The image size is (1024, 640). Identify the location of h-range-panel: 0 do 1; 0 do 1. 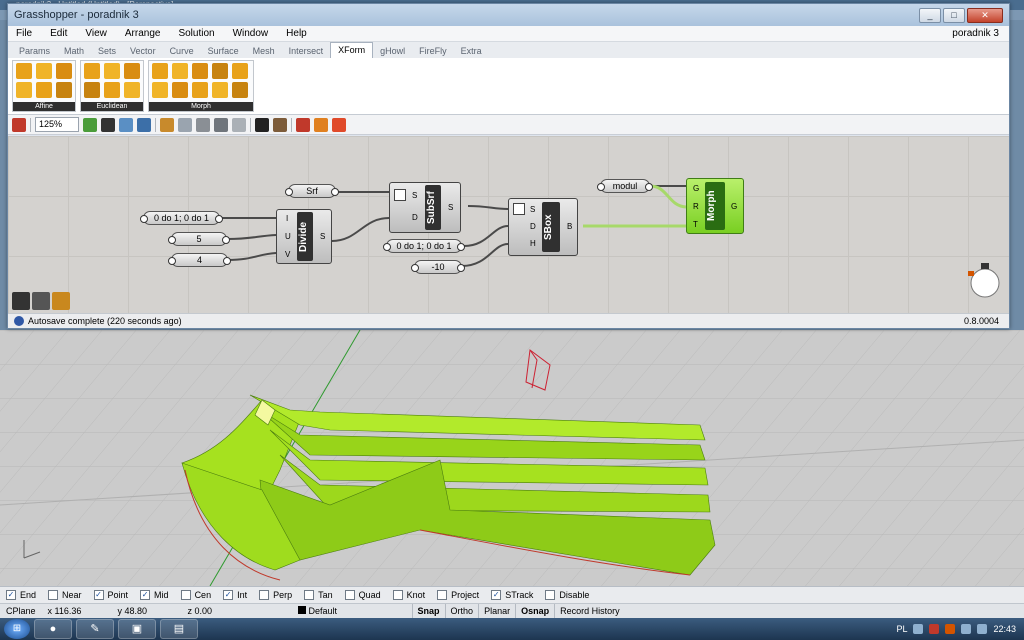
(424, 246).